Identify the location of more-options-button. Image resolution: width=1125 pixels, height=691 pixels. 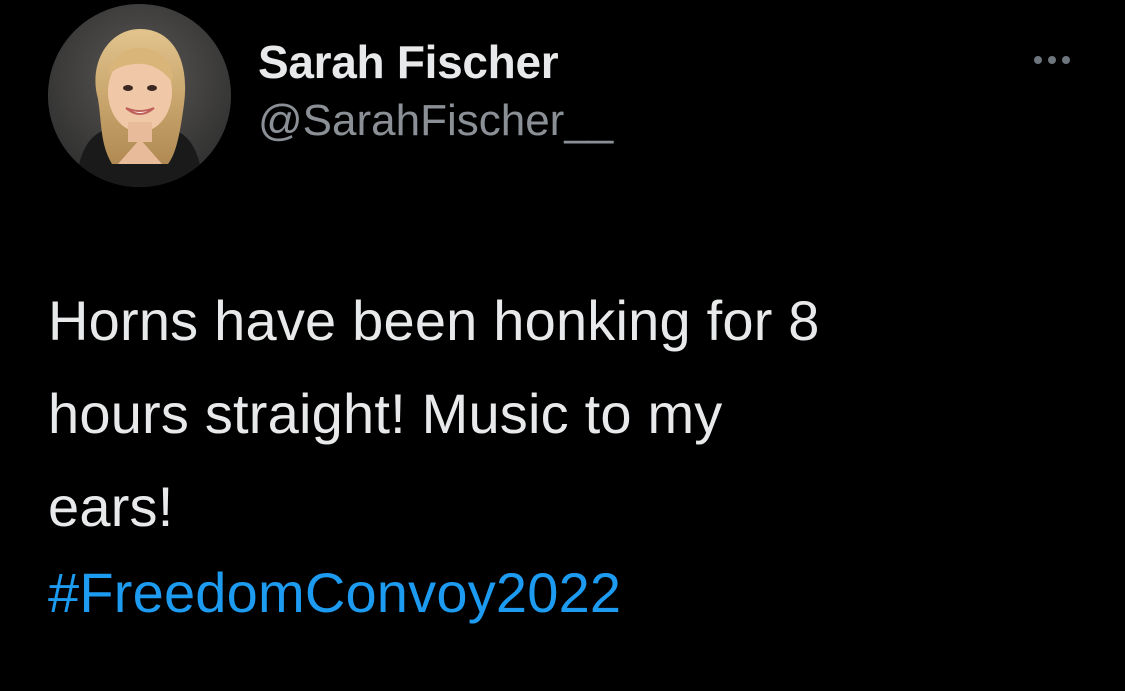
(1052, 60).